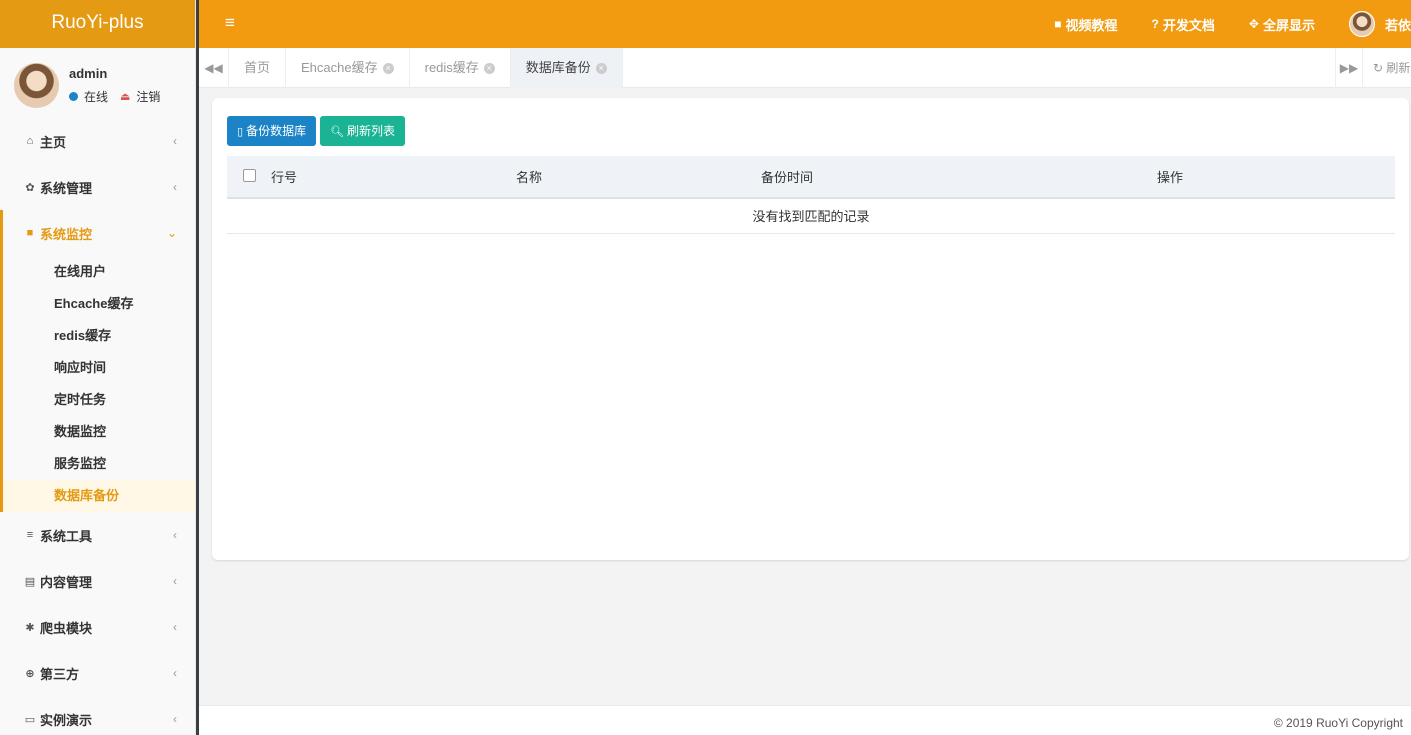 Image resolution: width=1411 pixels, height=735 pixels. I want to click on sidebar-item-system-tools: ≡ 系统工具 ‹, so click(97, 535).